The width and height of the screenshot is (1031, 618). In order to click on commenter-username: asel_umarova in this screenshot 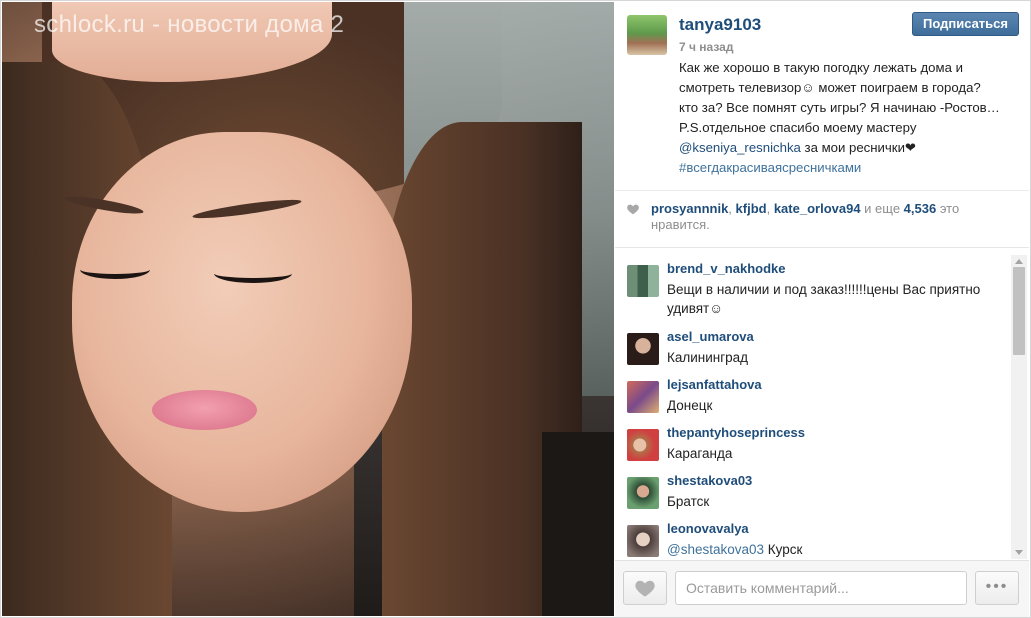, I will do `click(710, 336)`.